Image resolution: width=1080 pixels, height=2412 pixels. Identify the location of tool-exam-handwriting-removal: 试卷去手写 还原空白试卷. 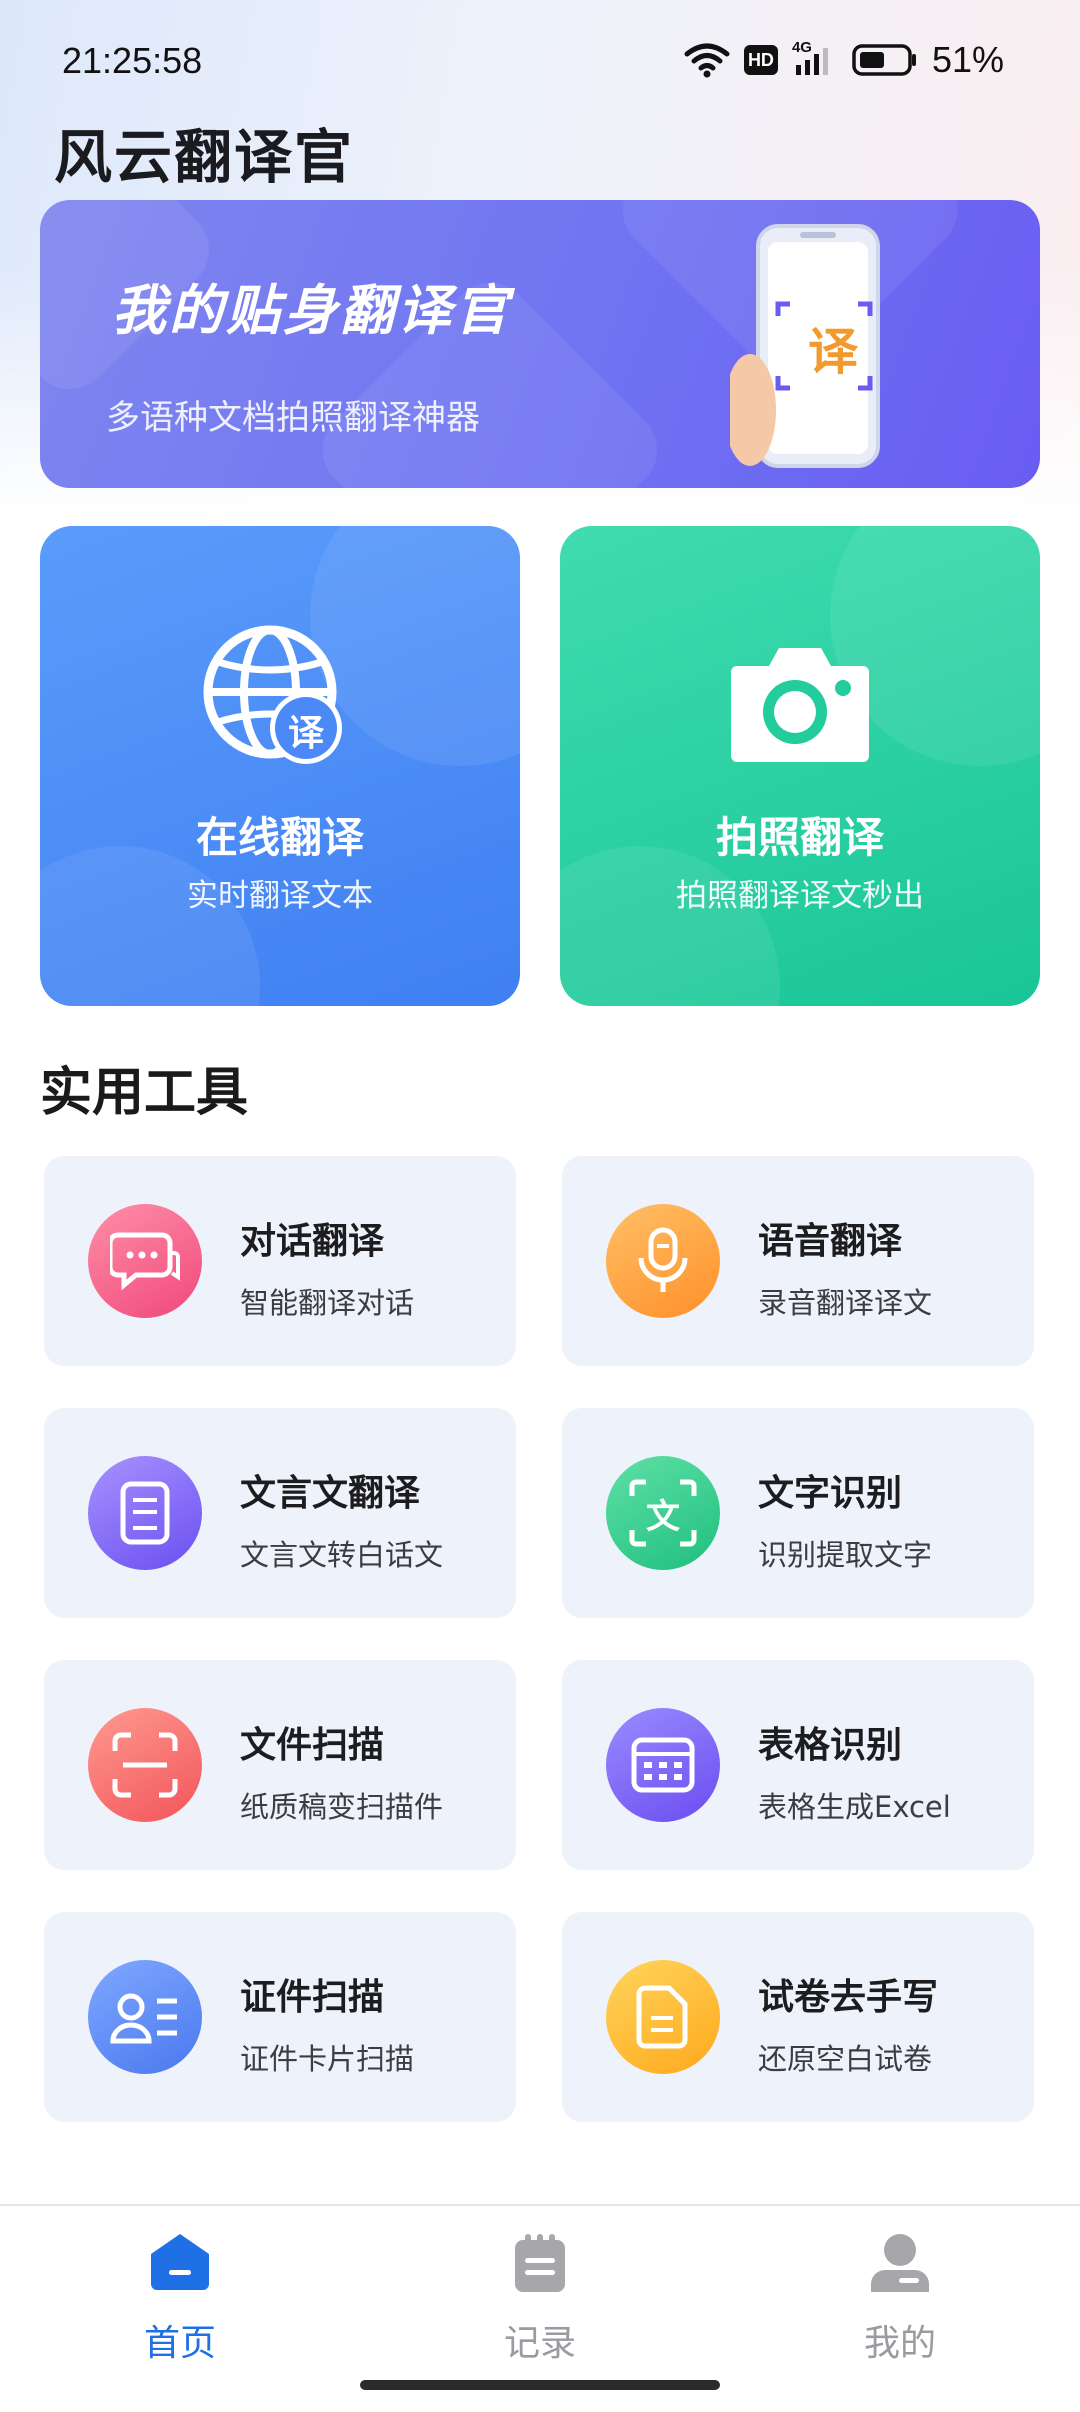
(798, 2017).